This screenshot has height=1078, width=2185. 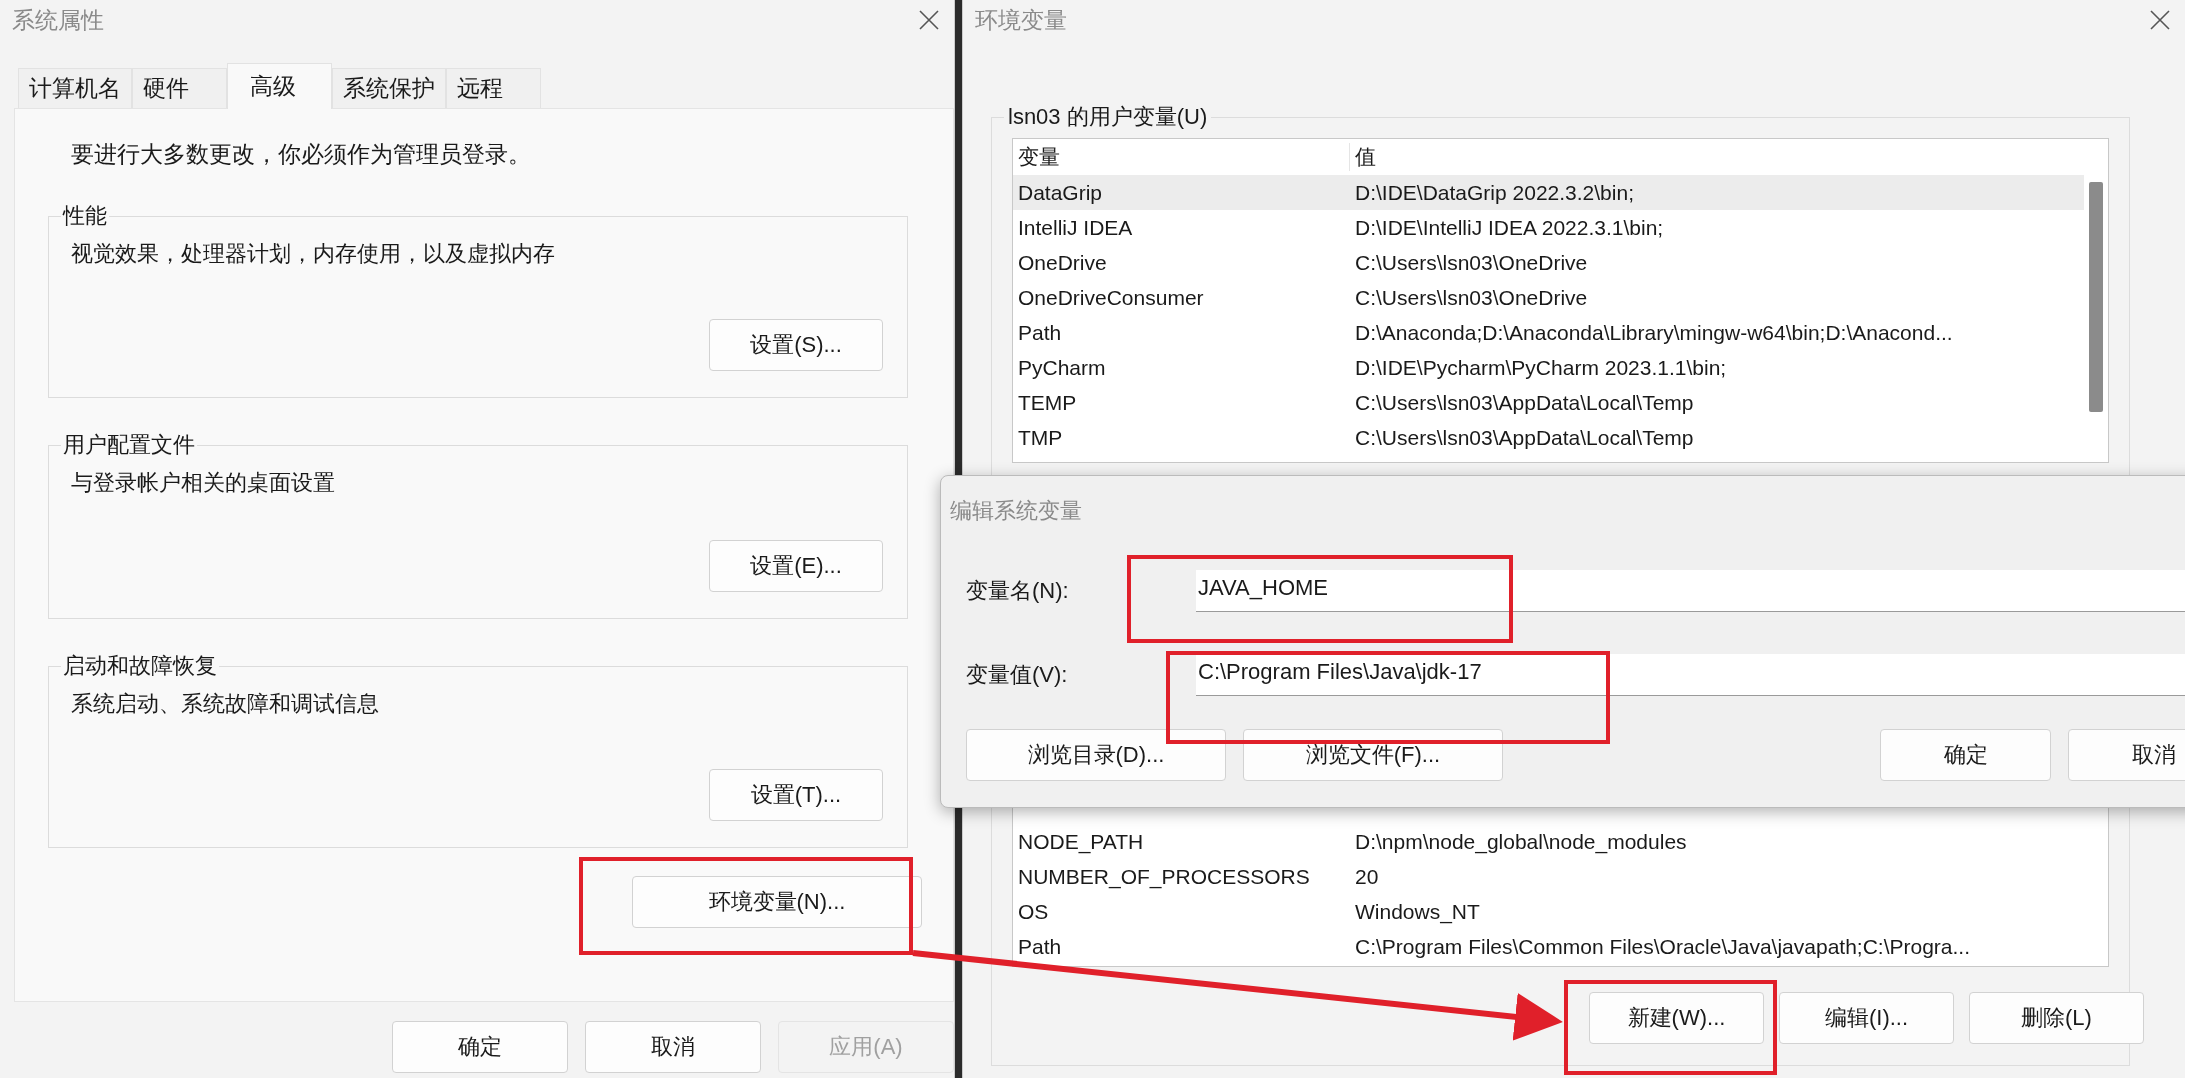 I want to click on table-cell-text: 20, so click(x=1366, y=876).